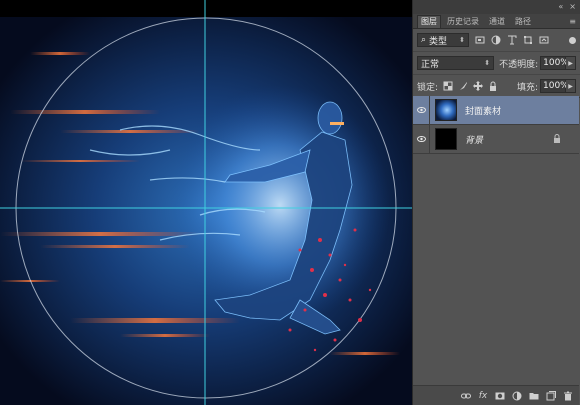 This screenshot has height=405, width=580. I want to click on lock-brush-icon, so click(463, 86).